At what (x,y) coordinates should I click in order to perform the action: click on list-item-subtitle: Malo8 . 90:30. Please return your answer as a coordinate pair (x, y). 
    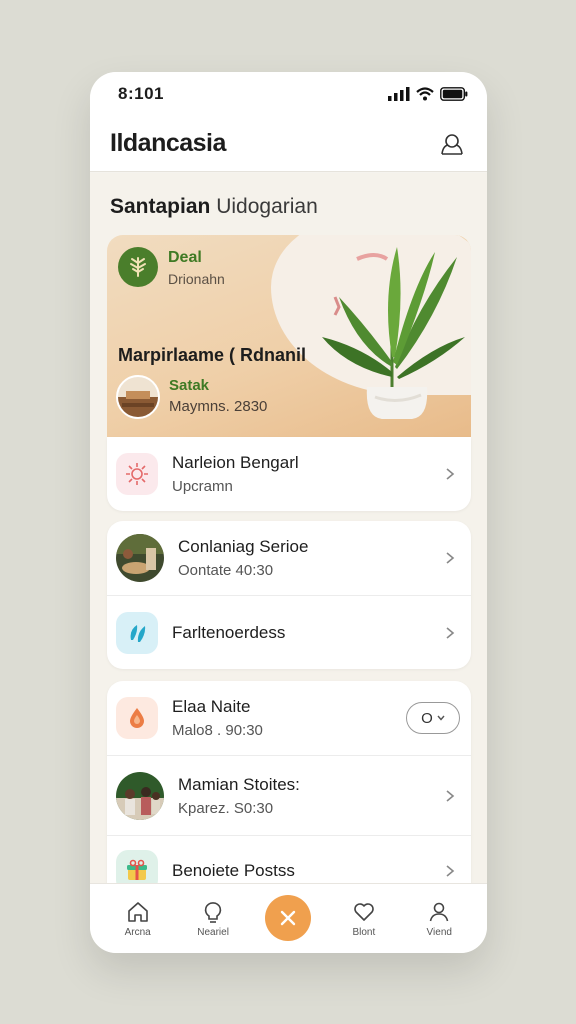
    Looking at the image, I should click on (217, 730).